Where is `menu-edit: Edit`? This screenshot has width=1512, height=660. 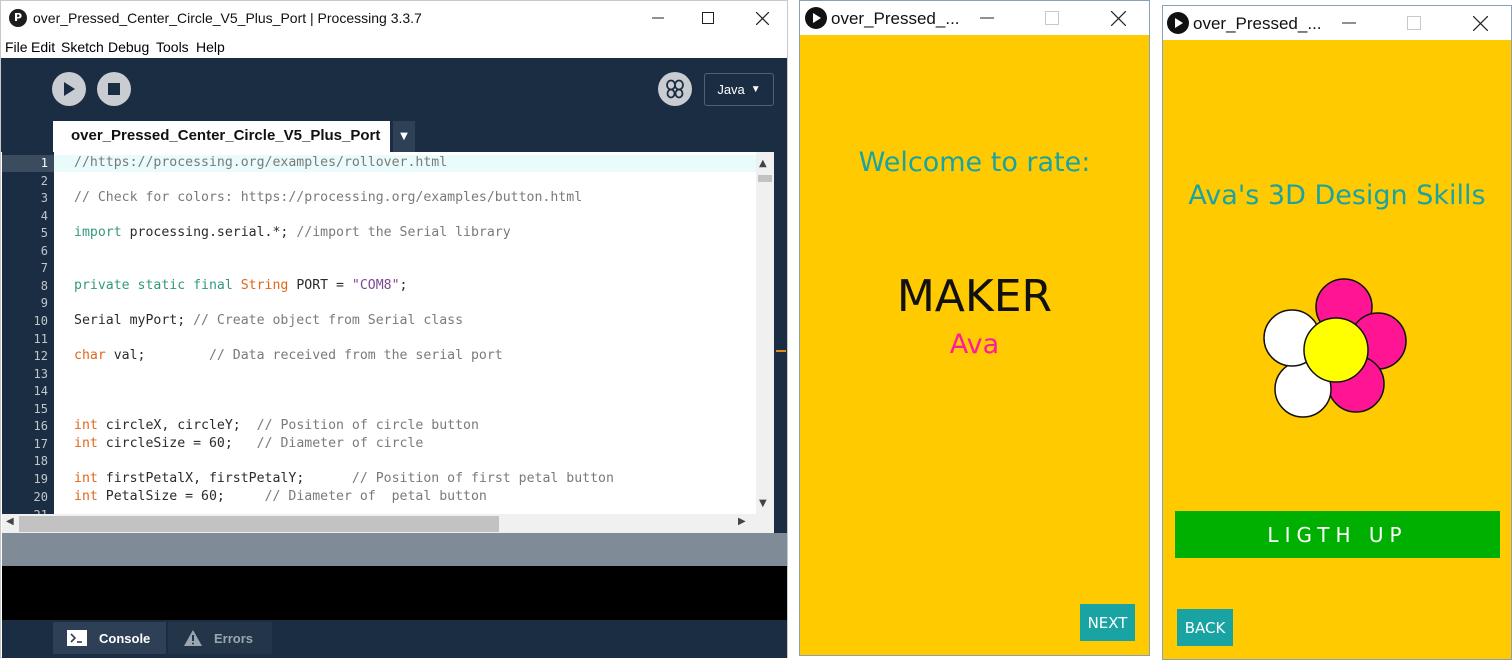 menu-edit: Edit is located at coordinates (43, 47).